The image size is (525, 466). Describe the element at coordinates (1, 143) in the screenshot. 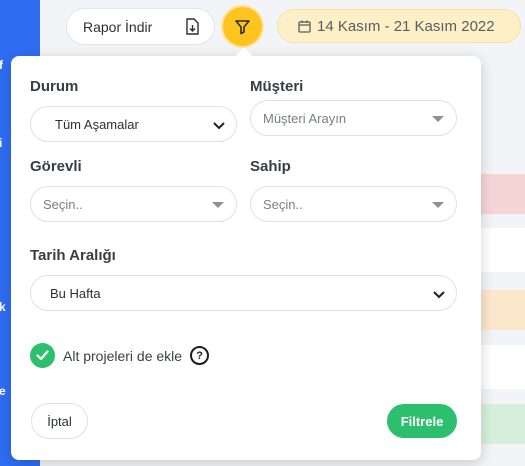

I see `sidebar-item-fragment: i` at that location.